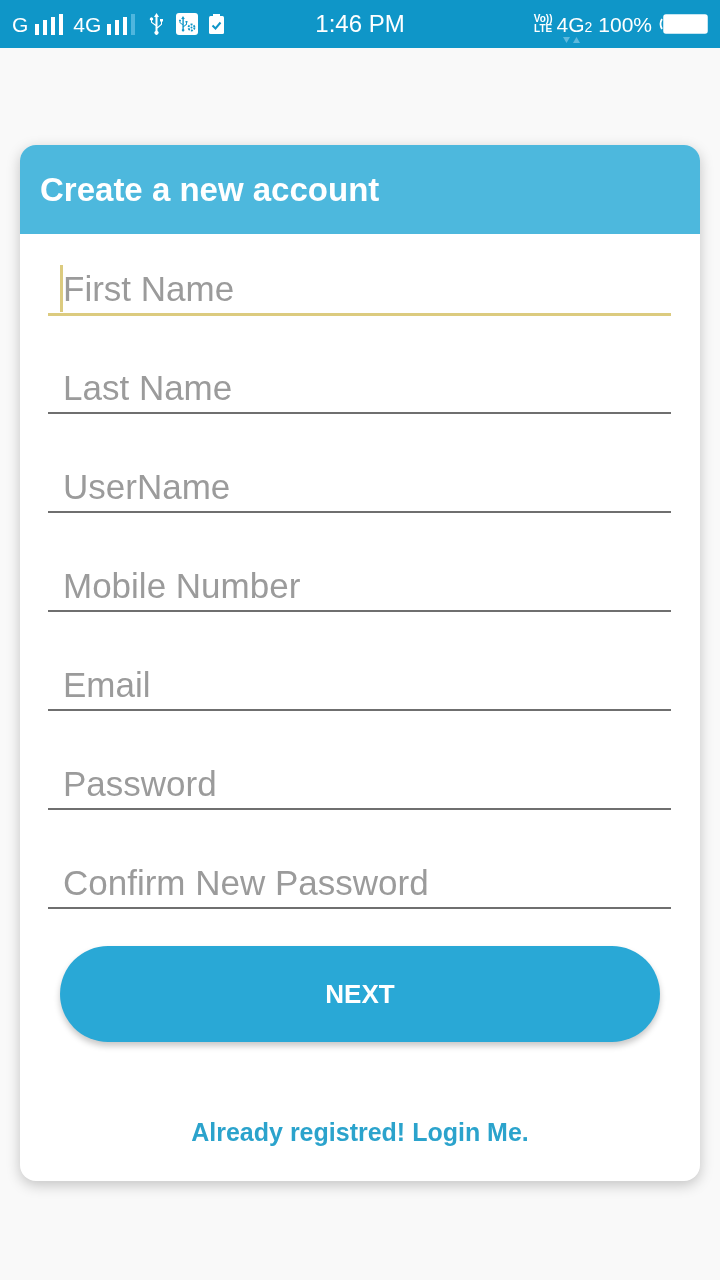 The image size is (720, 1280). I want to click on network-type: G, so click(20, 24).